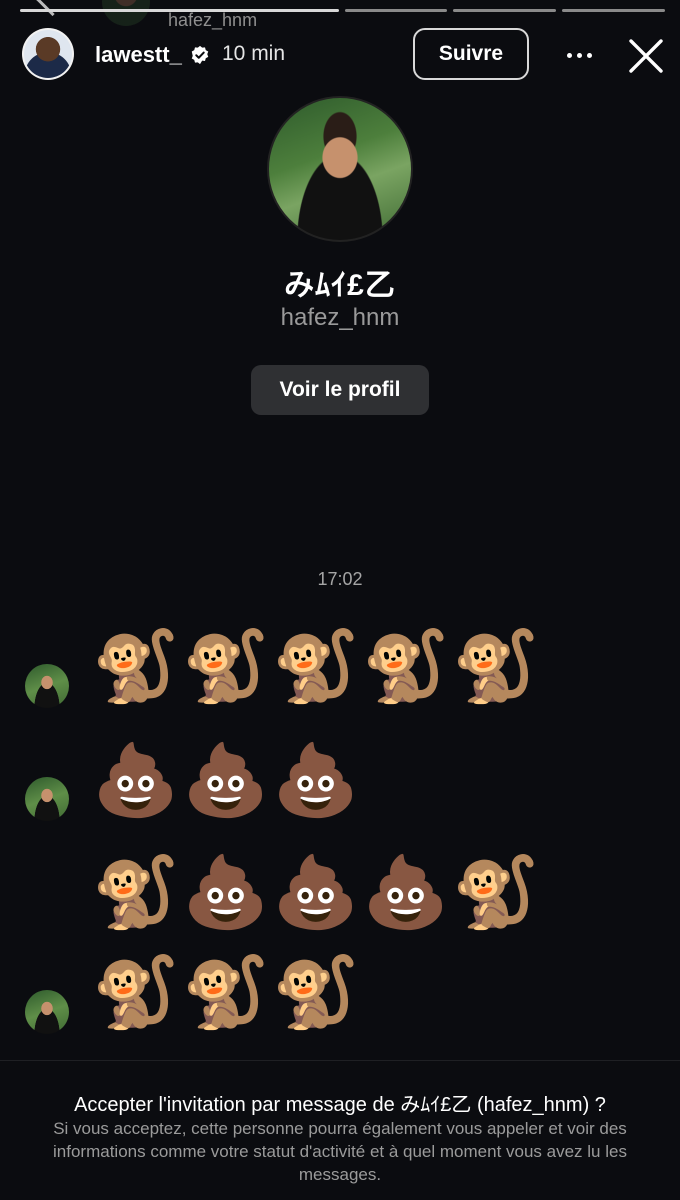 The width and height of the screenshot is (680, 1200). Describe the element at coordinates (342, 11) in the screenshot. I see `story-progress` at that location.